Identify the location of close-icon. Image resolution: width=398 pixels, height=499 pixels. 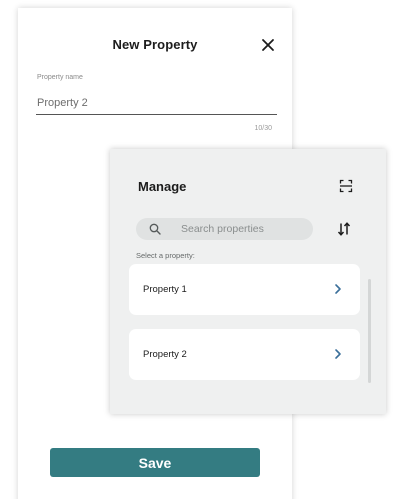
(268, 45).